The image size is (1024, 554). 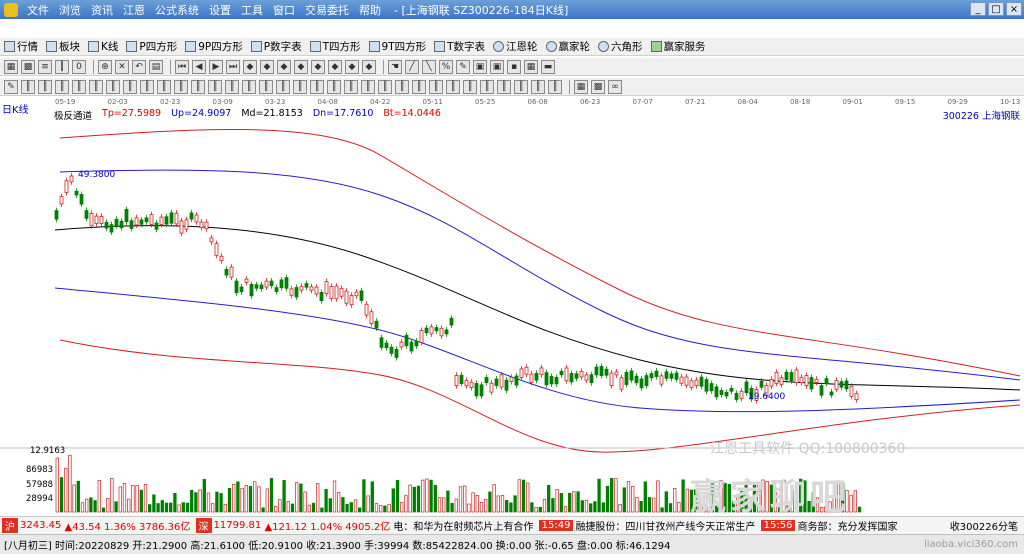 I want to click on tool-kline: K线, so click(x=103, y=46).